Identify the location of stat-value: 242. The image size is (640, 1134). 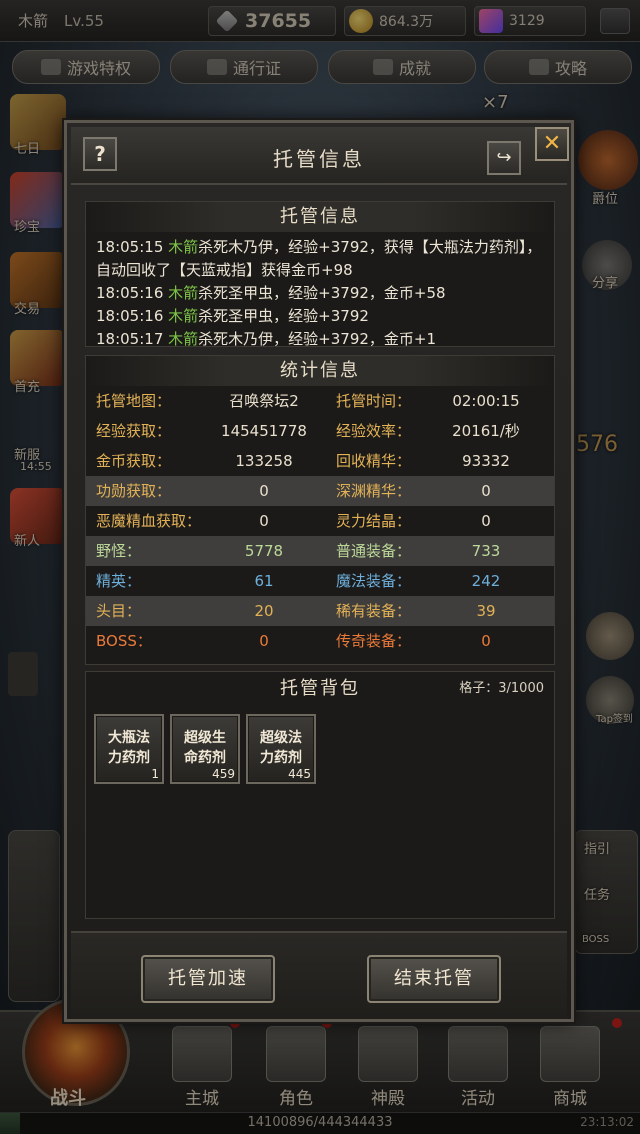
(486, 581).